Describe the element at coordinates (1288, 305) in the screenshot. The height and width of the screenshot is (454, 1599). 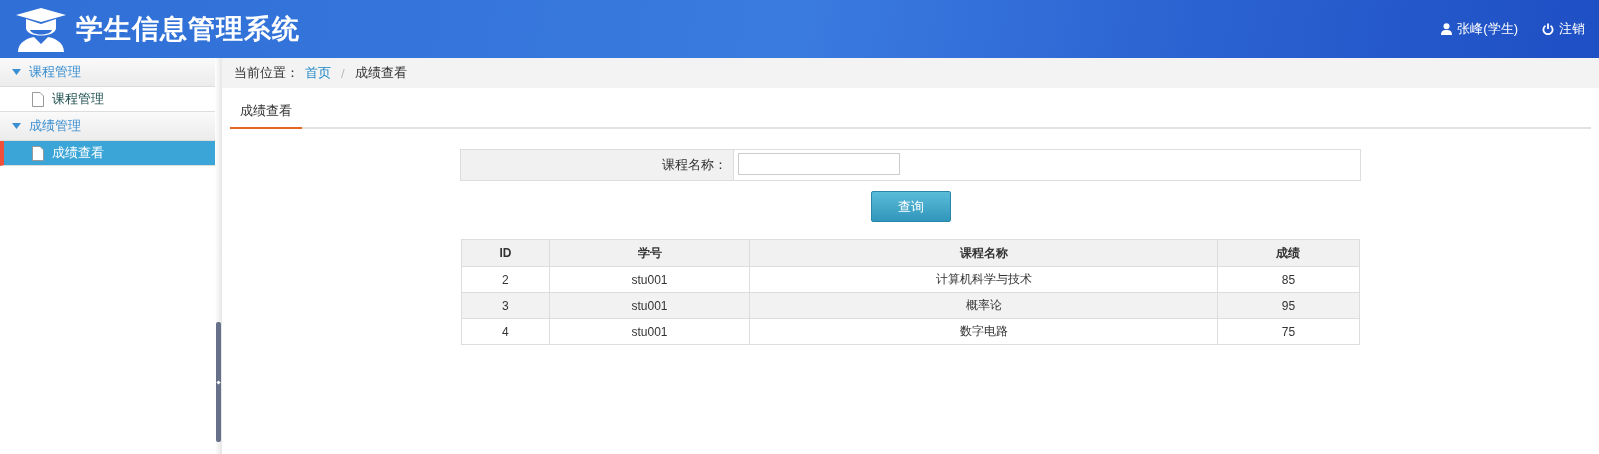
I see `table-cell: 95` at that location.